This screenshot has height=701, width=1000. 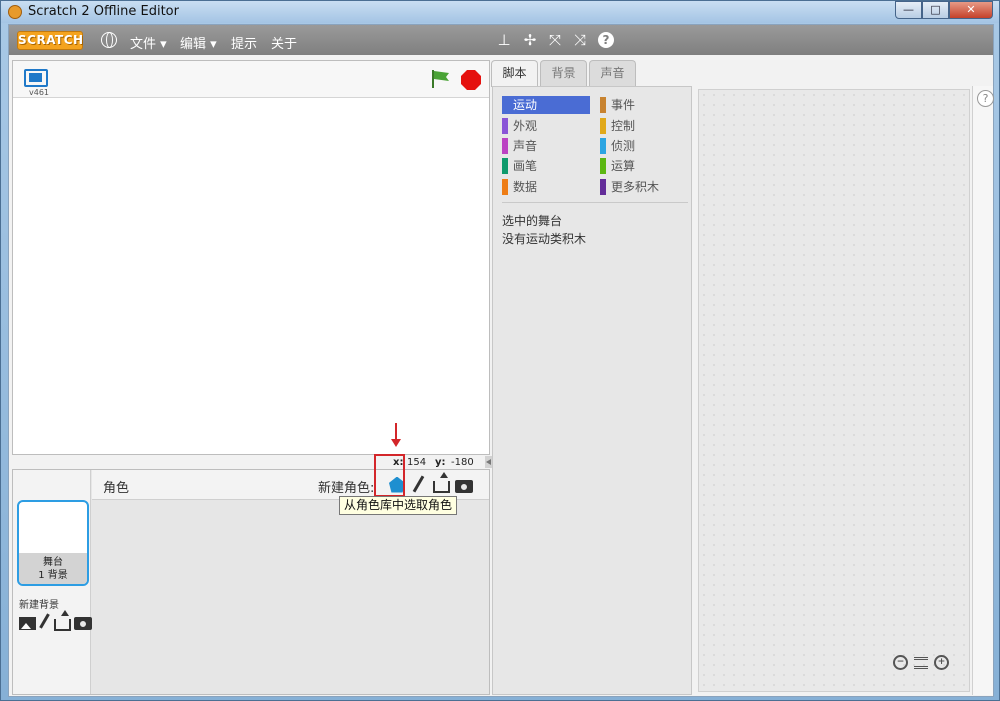 I want to click on zoom-out-icon: −, so click(x=900, y=662).